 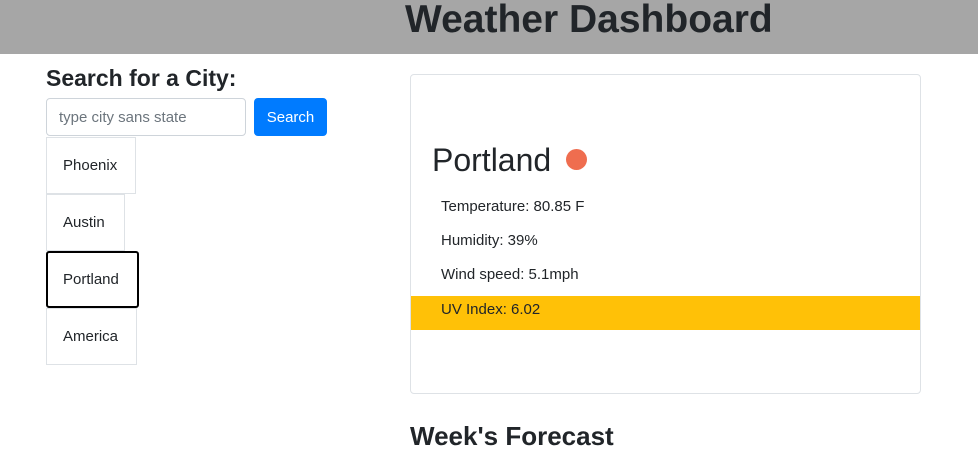 What do you see at coordinates (91, 165) in the screenshot?
I see `city-history-item-phoenix: Phoenix` at bounding box center [91, 165].